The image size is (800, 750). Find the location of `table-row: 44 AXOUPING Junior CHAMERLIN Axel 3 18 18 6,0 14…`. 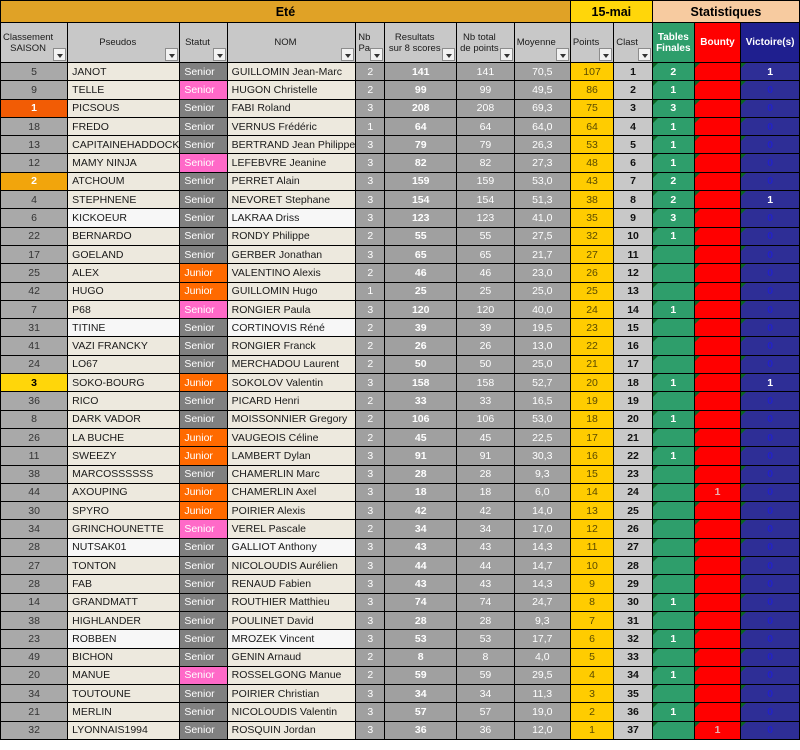

table-row: 44 AXOUPING Junior CHAMERLIN Axel 3 18 18 6,0 14… is located at coordinates (400, 492).